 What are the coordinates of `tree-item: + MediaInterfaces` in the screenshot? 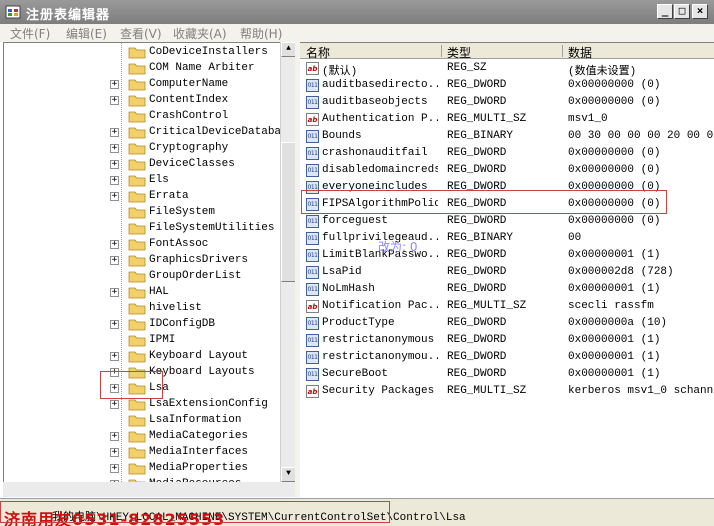 It's located at (142, 453).